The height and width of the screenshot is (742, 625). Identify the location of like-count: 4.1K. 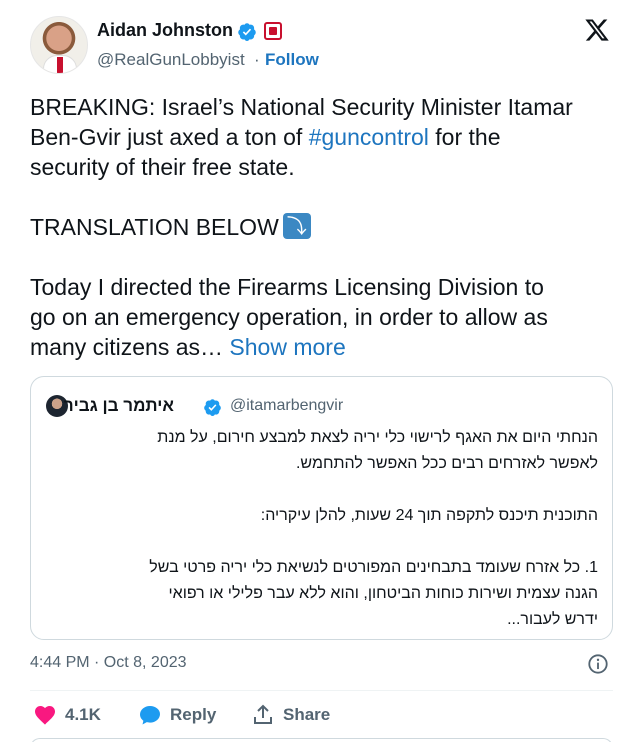
(83, 714).